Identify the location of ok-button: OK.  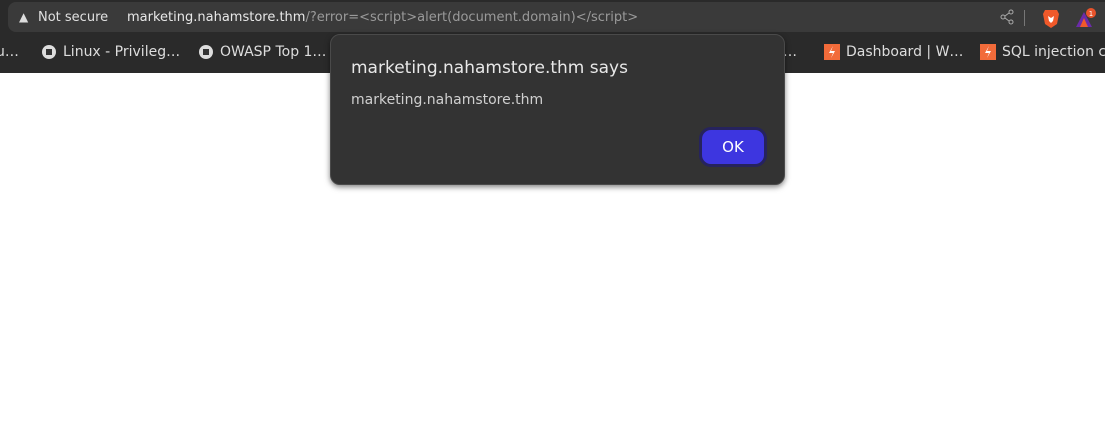
(733, 147).